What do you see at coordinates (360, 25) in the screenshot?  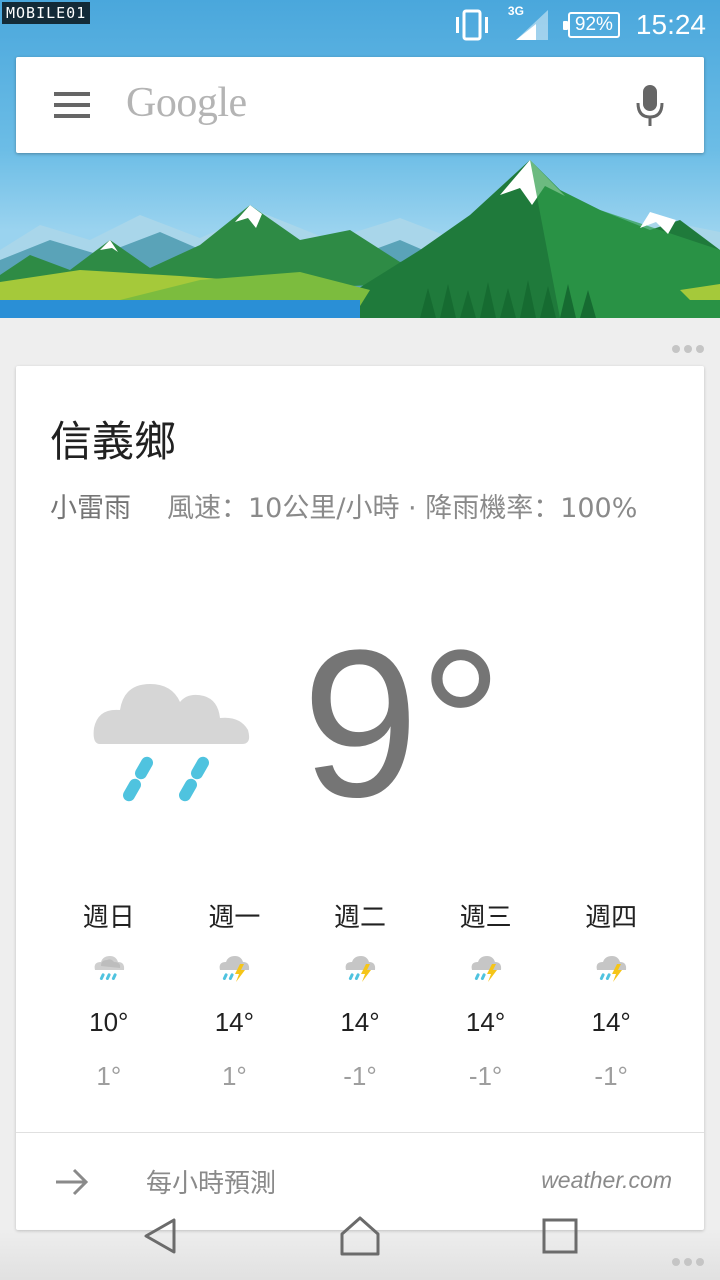 I see `status-bar: MOBILE01 3G 92% 15:24` at bounding box center [360, 25].